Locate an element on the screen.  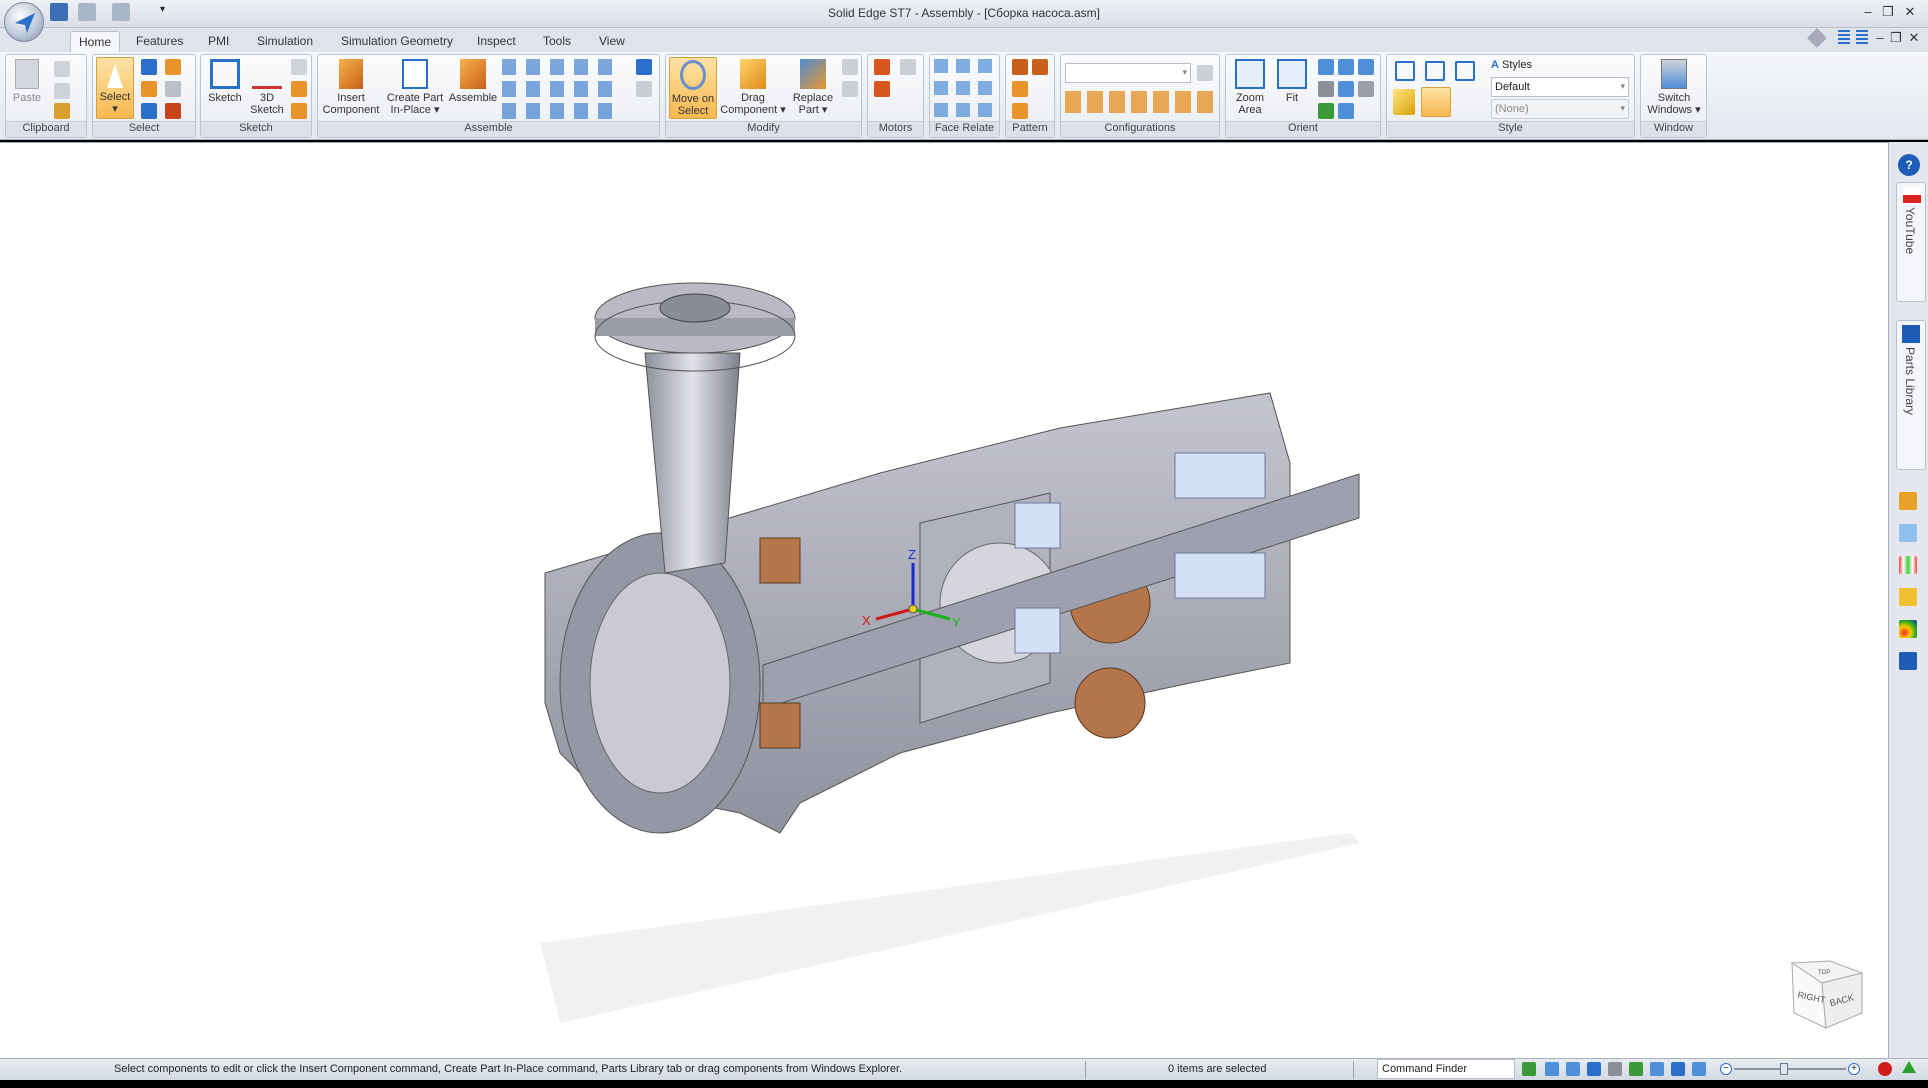
restore-button: ❐ is located at coordinates (1888, 12).